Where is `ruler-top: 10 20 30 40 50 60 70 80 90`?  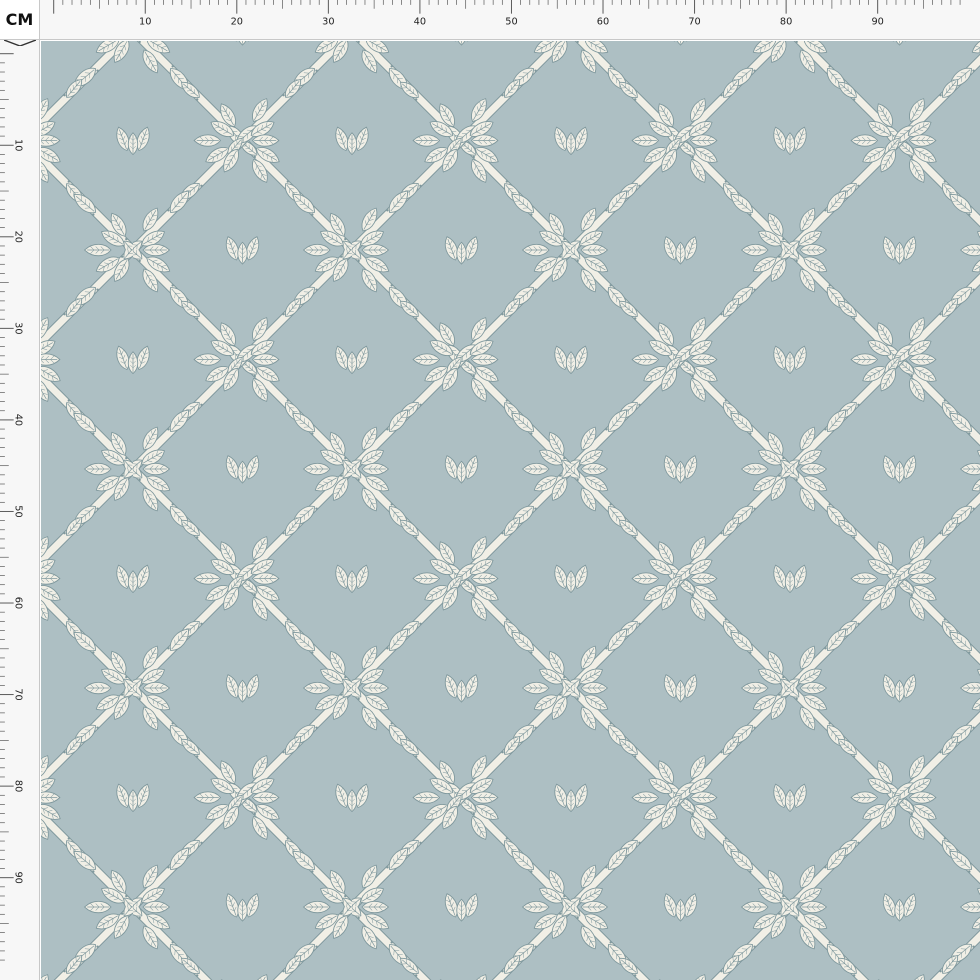
ruler-top: 10 20 30 40 50 60 70 80 90 is located at coordinates (510, 20).